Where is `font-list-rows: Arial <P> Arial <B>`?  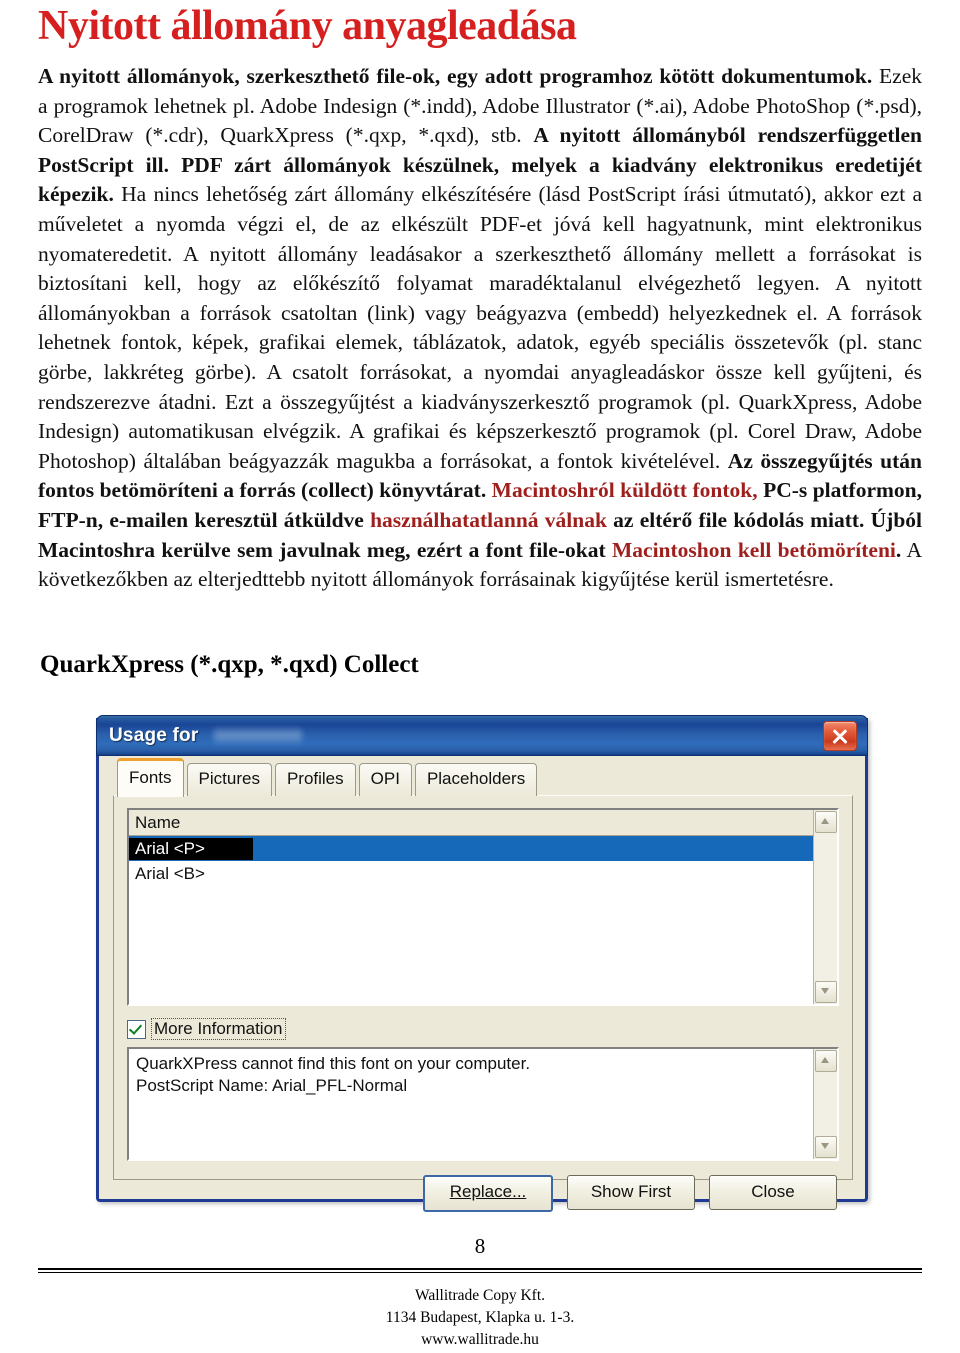
font-list-rows: Arial <P> Arial <B> is located at coordinates (471, 920).